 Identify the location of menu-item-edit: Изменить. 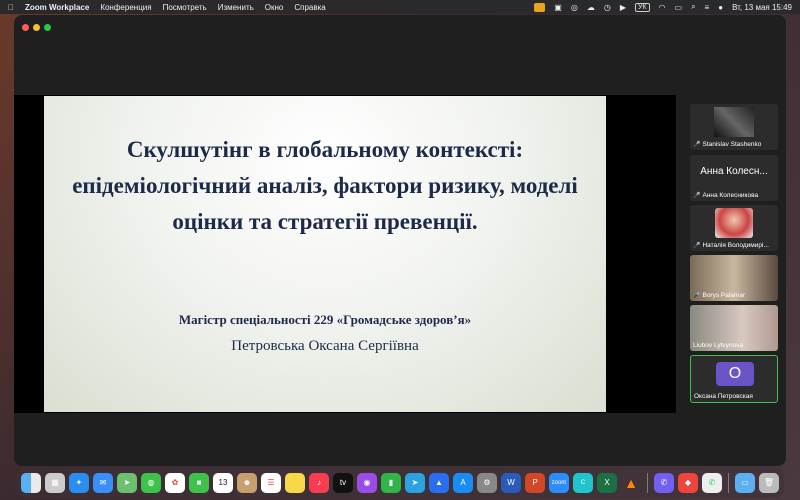
(236, 7).